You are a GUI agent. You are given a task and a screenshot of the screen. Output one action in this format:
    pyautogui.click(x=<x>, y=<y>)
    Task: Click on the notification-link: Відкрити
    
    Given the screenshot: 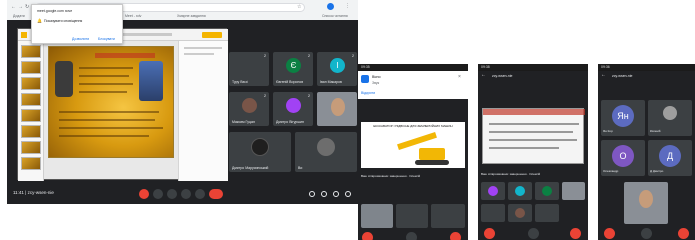 What is the action you would take?
    pyautogui.click(x=368, y=93)
    